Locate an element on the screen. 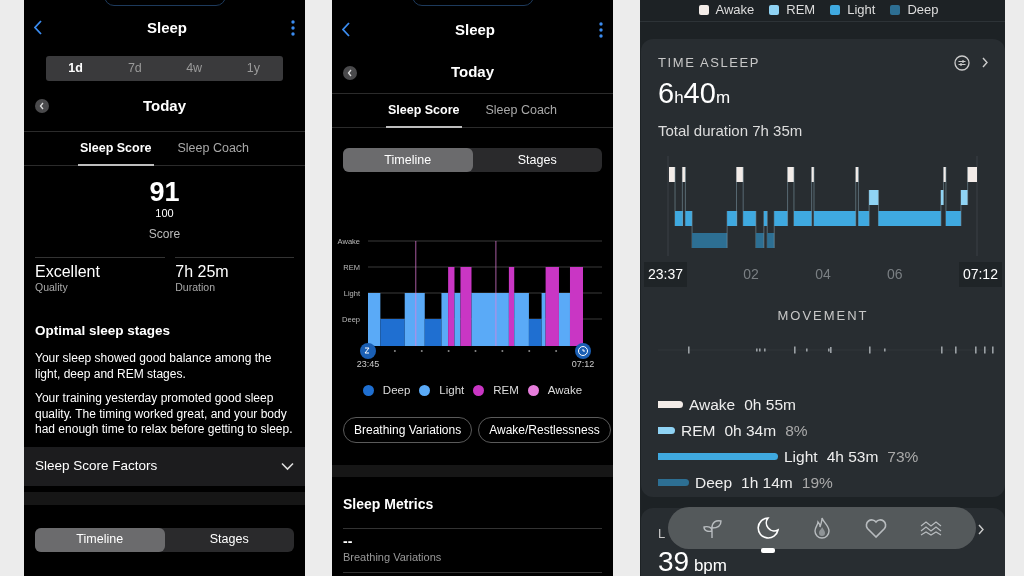  card-title: TIME ASLEEP is located at coordinates (709, 63).